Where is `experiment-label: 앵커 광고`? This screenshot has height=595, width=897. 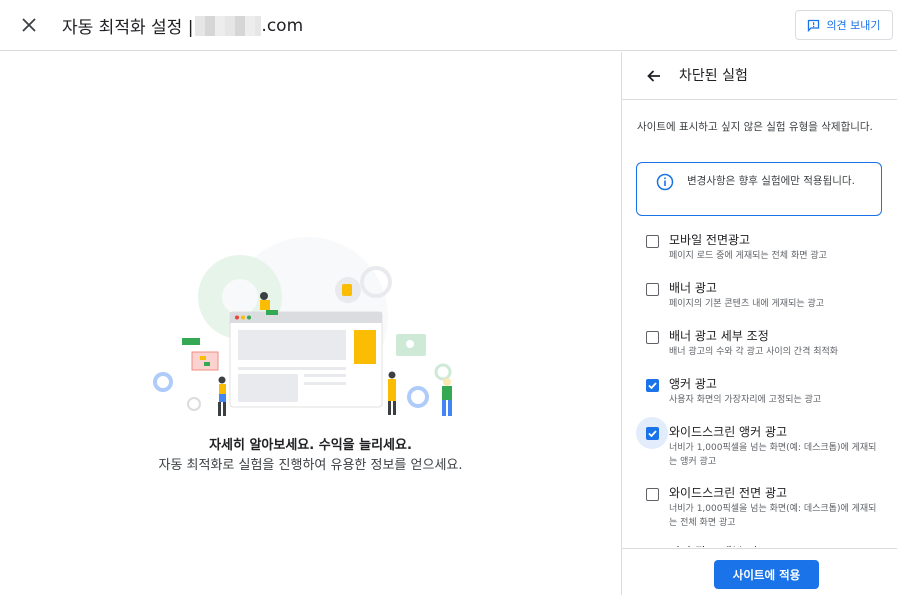 experiment-label: 앵커 광고 is located at coordinates (693, 384).